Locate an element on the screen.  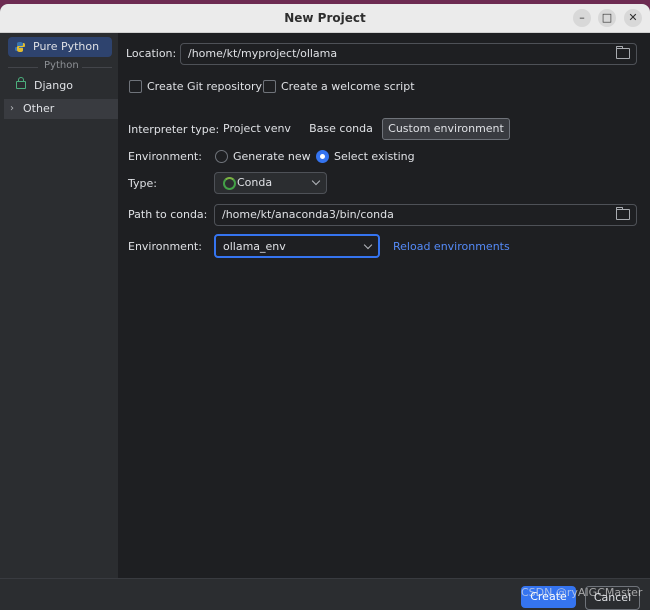
sidebar-item-django: Django is located at coordinates (59, 86).